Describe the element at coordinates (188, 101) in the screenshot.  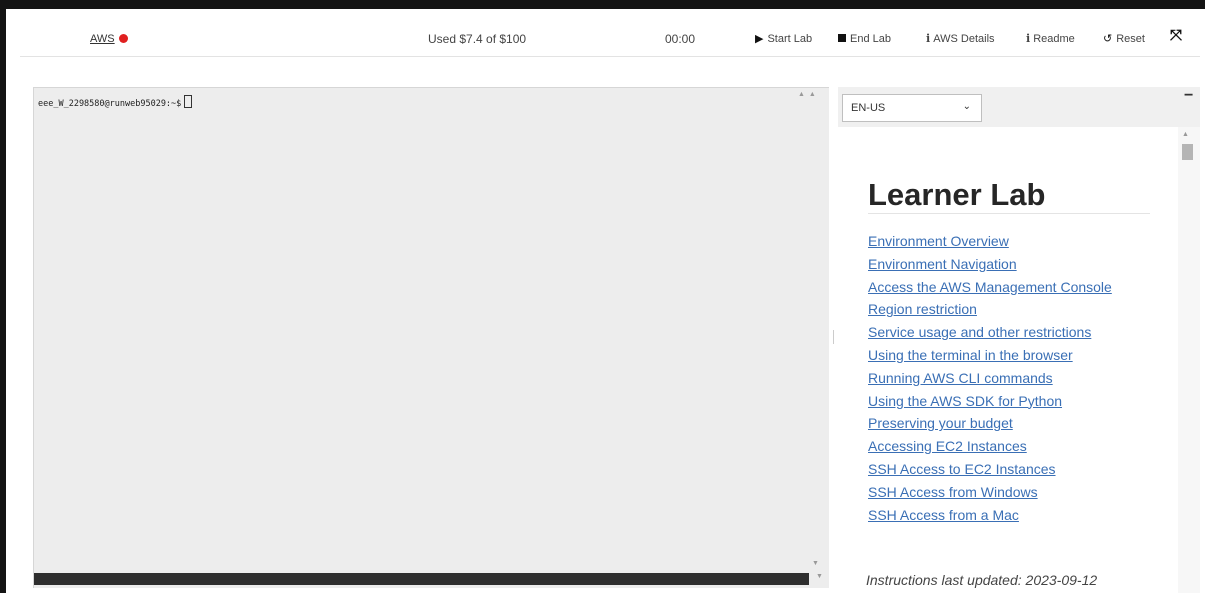
I see `terminal-cursor` at that location.